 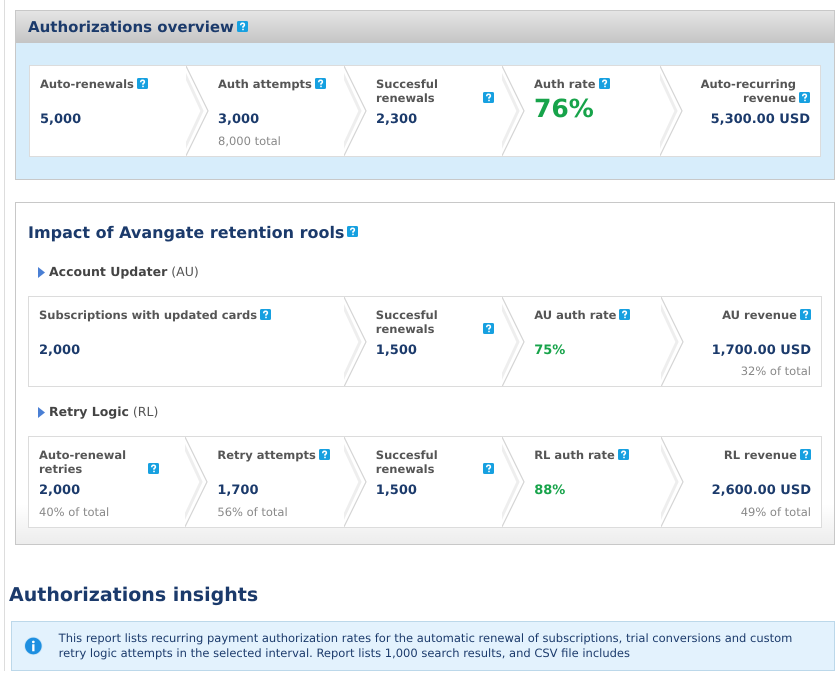 What do you see at coordinates (74, 512) in the screenshot?
I see `metric-note: 40% of total` at bounding box center [74, 512].